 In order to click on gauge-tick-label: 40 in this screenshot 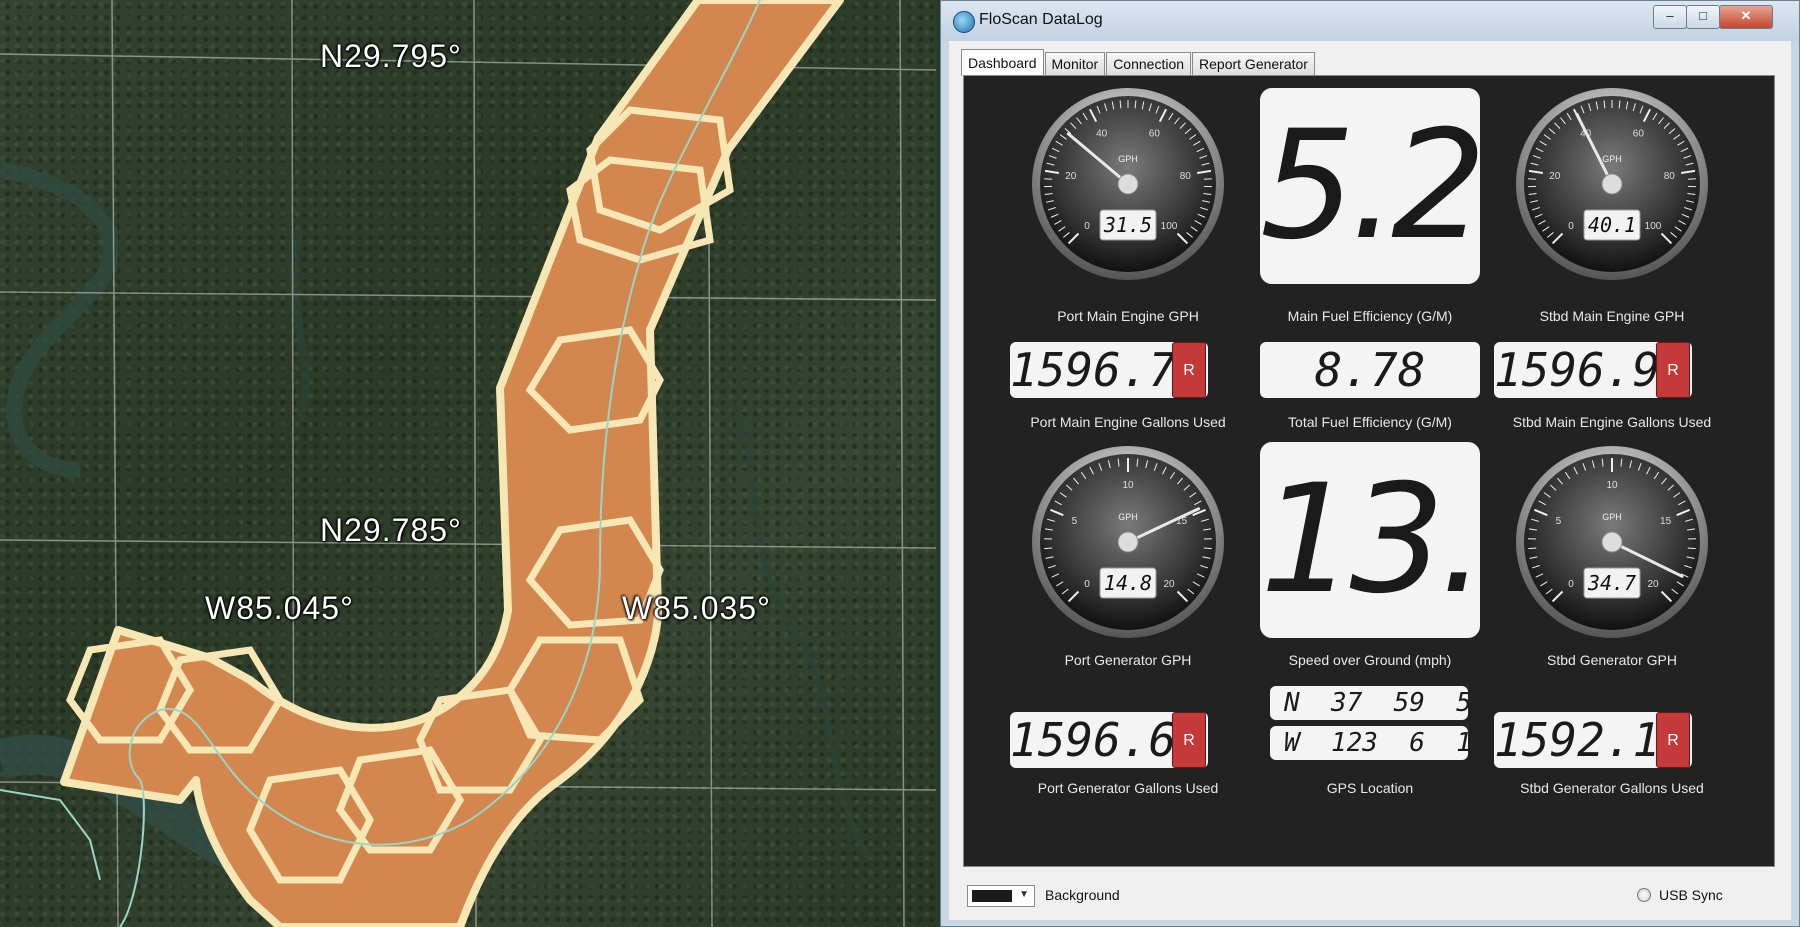, I will do `click(1102, 133)`.